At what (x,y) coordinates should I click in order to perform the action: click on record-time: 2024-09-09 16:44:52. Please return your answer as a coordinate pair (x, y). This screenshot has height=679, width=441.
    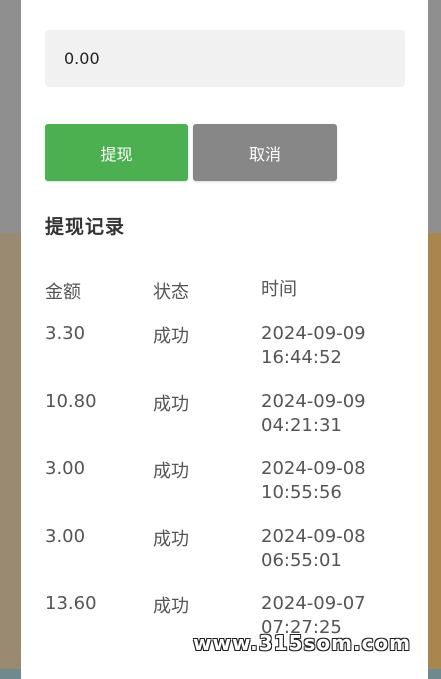
    Looking at the image, I should click on (336, 356).